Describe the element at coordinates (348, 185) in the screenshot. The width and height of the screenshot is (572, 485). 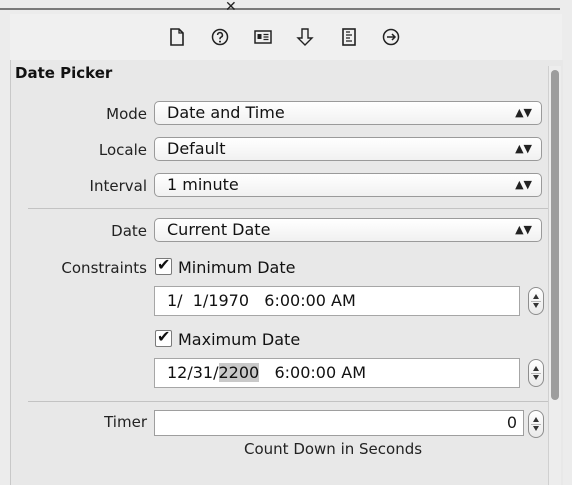
I see `interval-popup: 1 minute ▲▼` at that location.